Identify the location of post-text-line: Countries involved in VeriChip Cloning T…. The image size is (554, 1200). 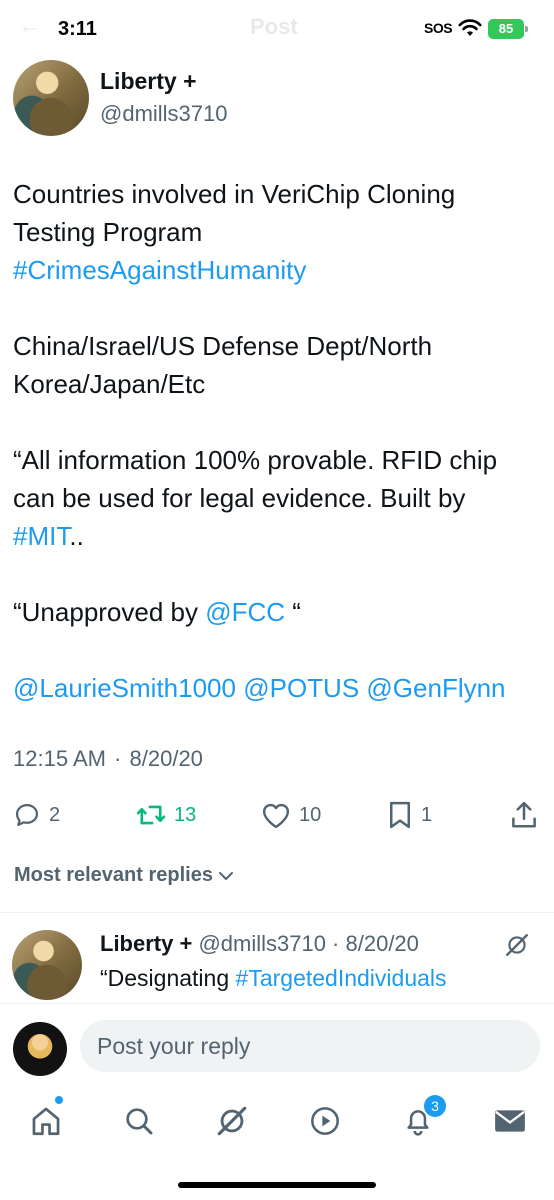
(234, 213).